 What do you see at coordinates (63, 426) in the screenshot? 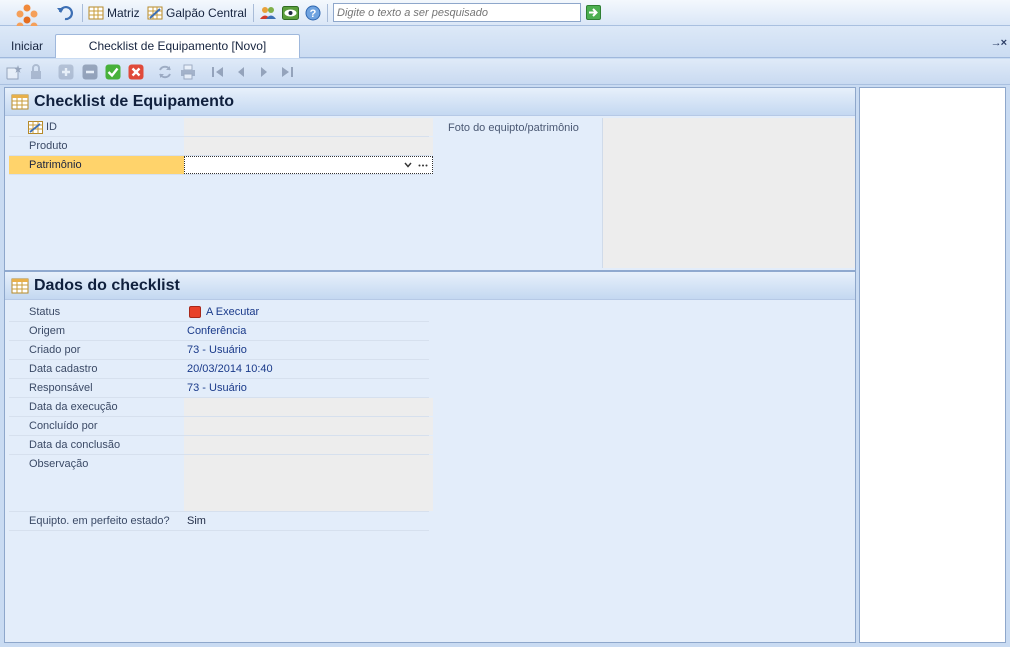
I see `field-label-concluido-por: Concluído por` at bounding box center [63, 426].